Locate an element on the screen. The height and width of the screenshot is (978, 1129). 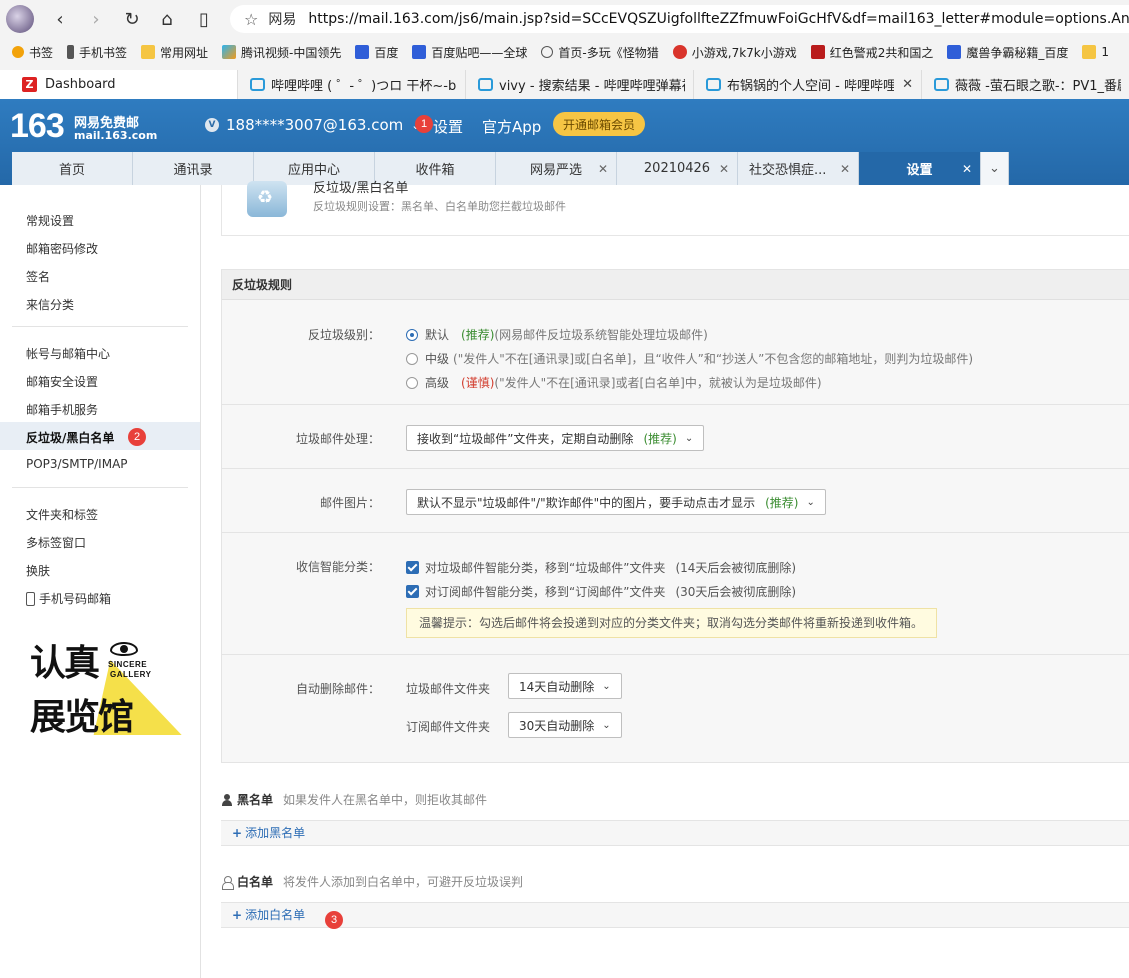
tab-home: 首页 is located at coordinates (72, 168).